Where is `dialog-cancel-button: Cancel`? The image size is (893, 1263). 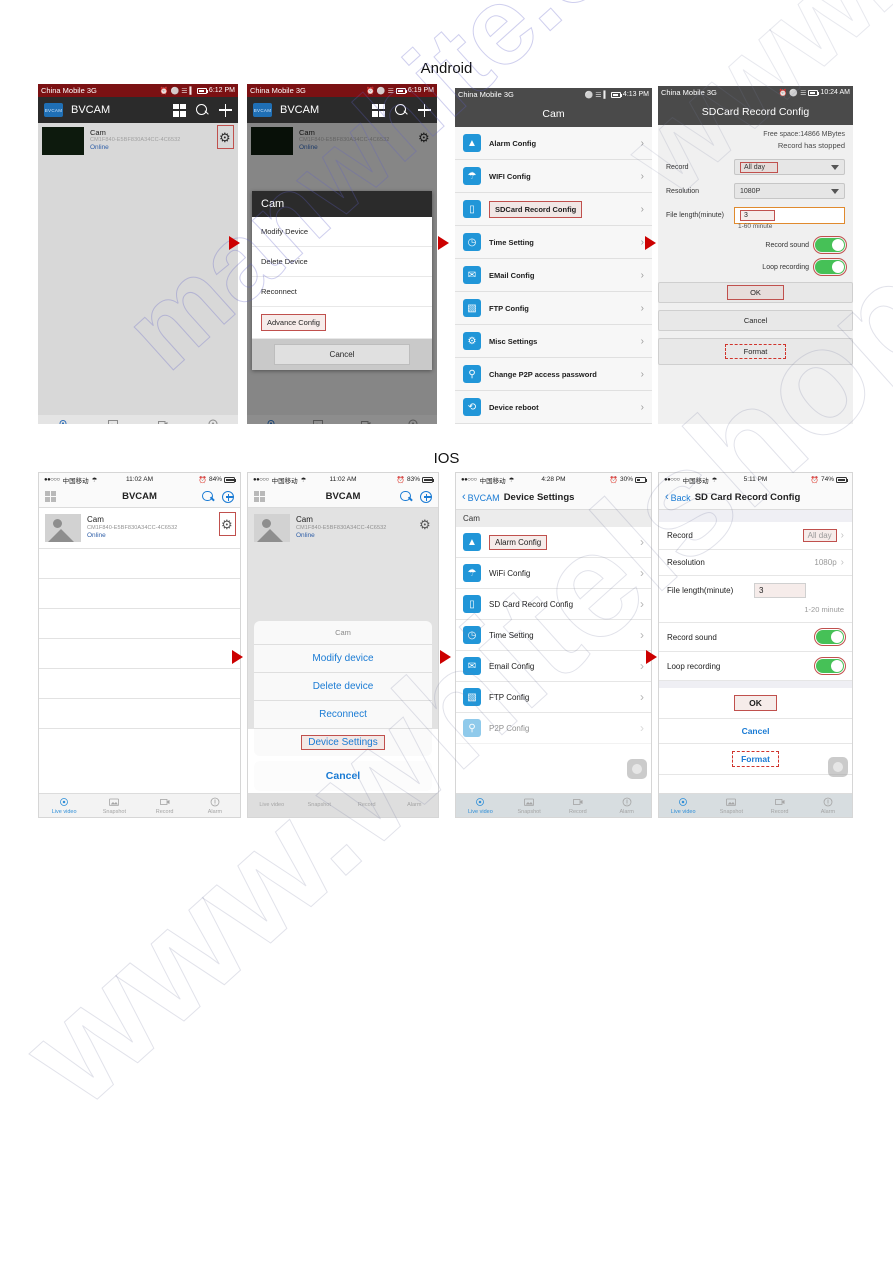 dialog-cancel-button: Cancel is located at coordinates (342, 354).